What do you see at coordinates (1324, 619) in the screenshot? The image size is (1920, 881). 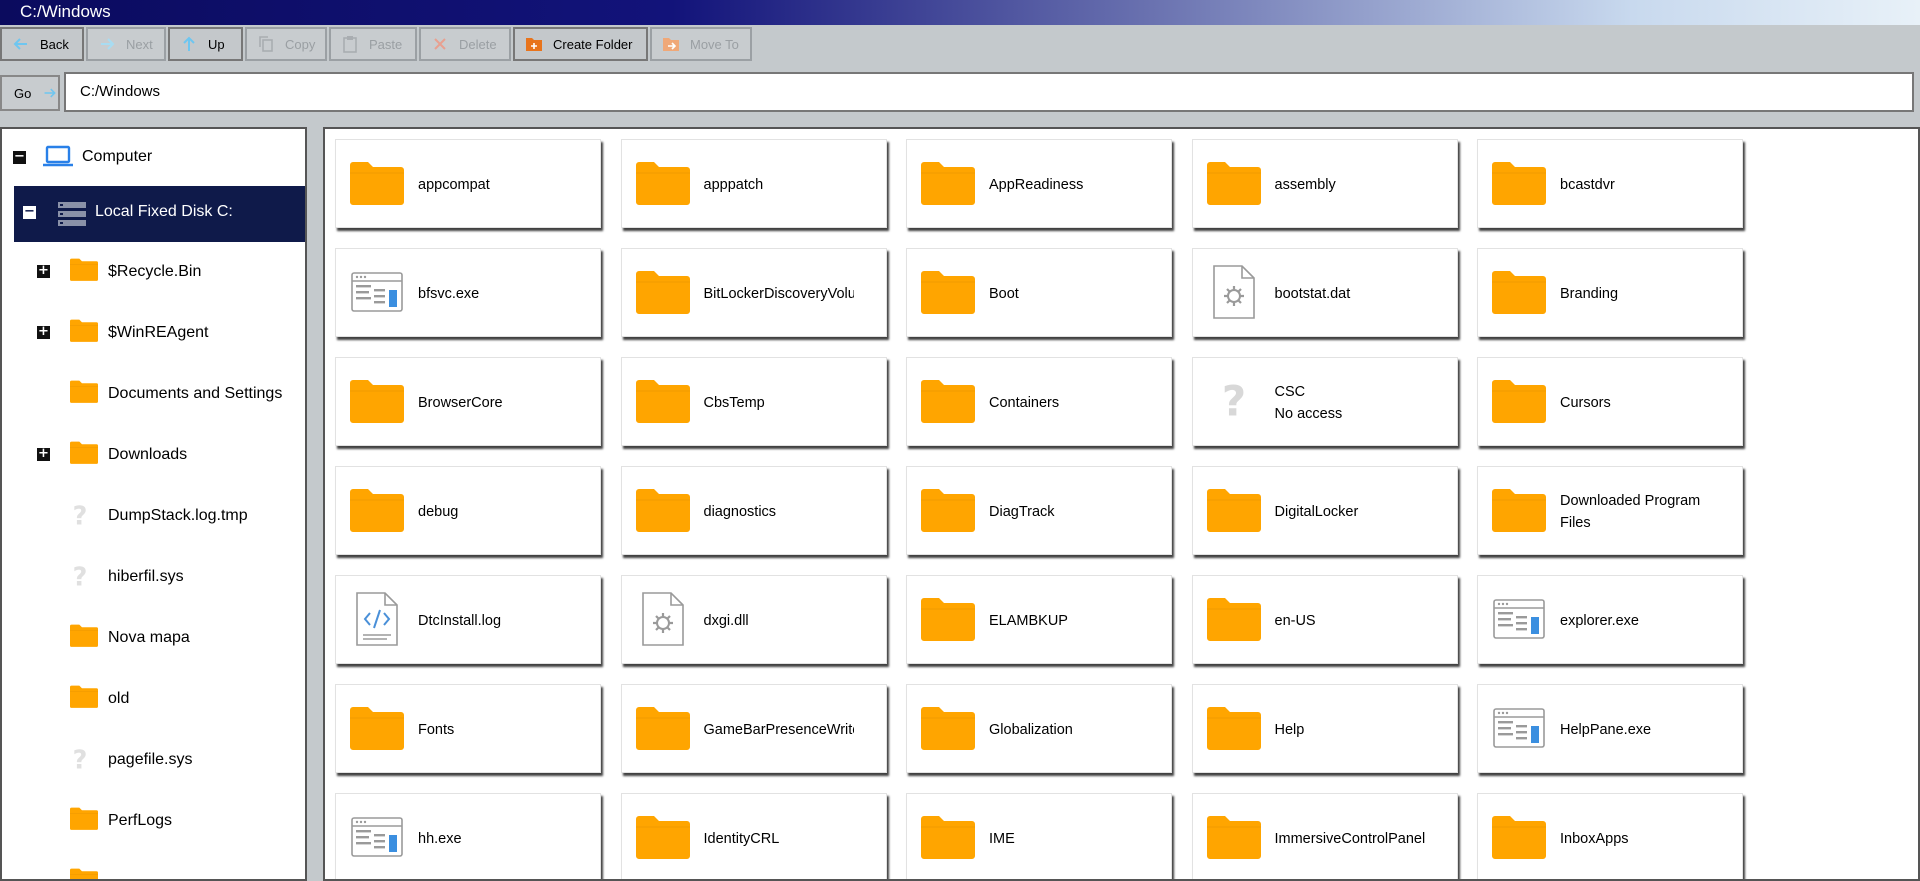 I see `file-tile: en-US` at bounding box center [1324, 619].